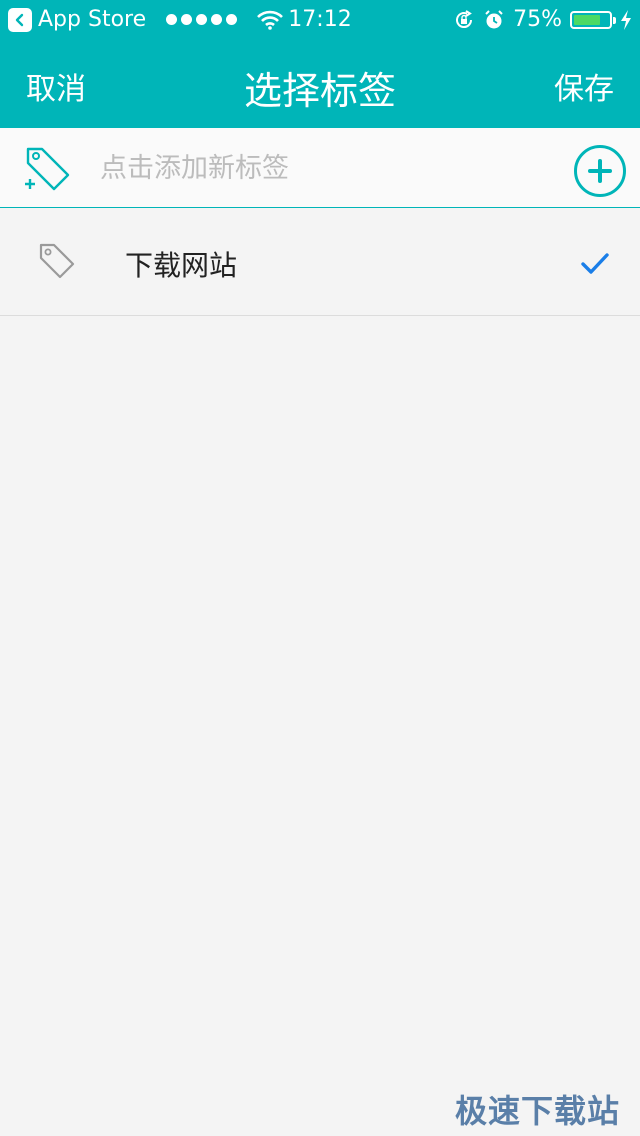 This screenshot has height=1136, width=640. I want to click on status-back: App Store, so click(146, 19).